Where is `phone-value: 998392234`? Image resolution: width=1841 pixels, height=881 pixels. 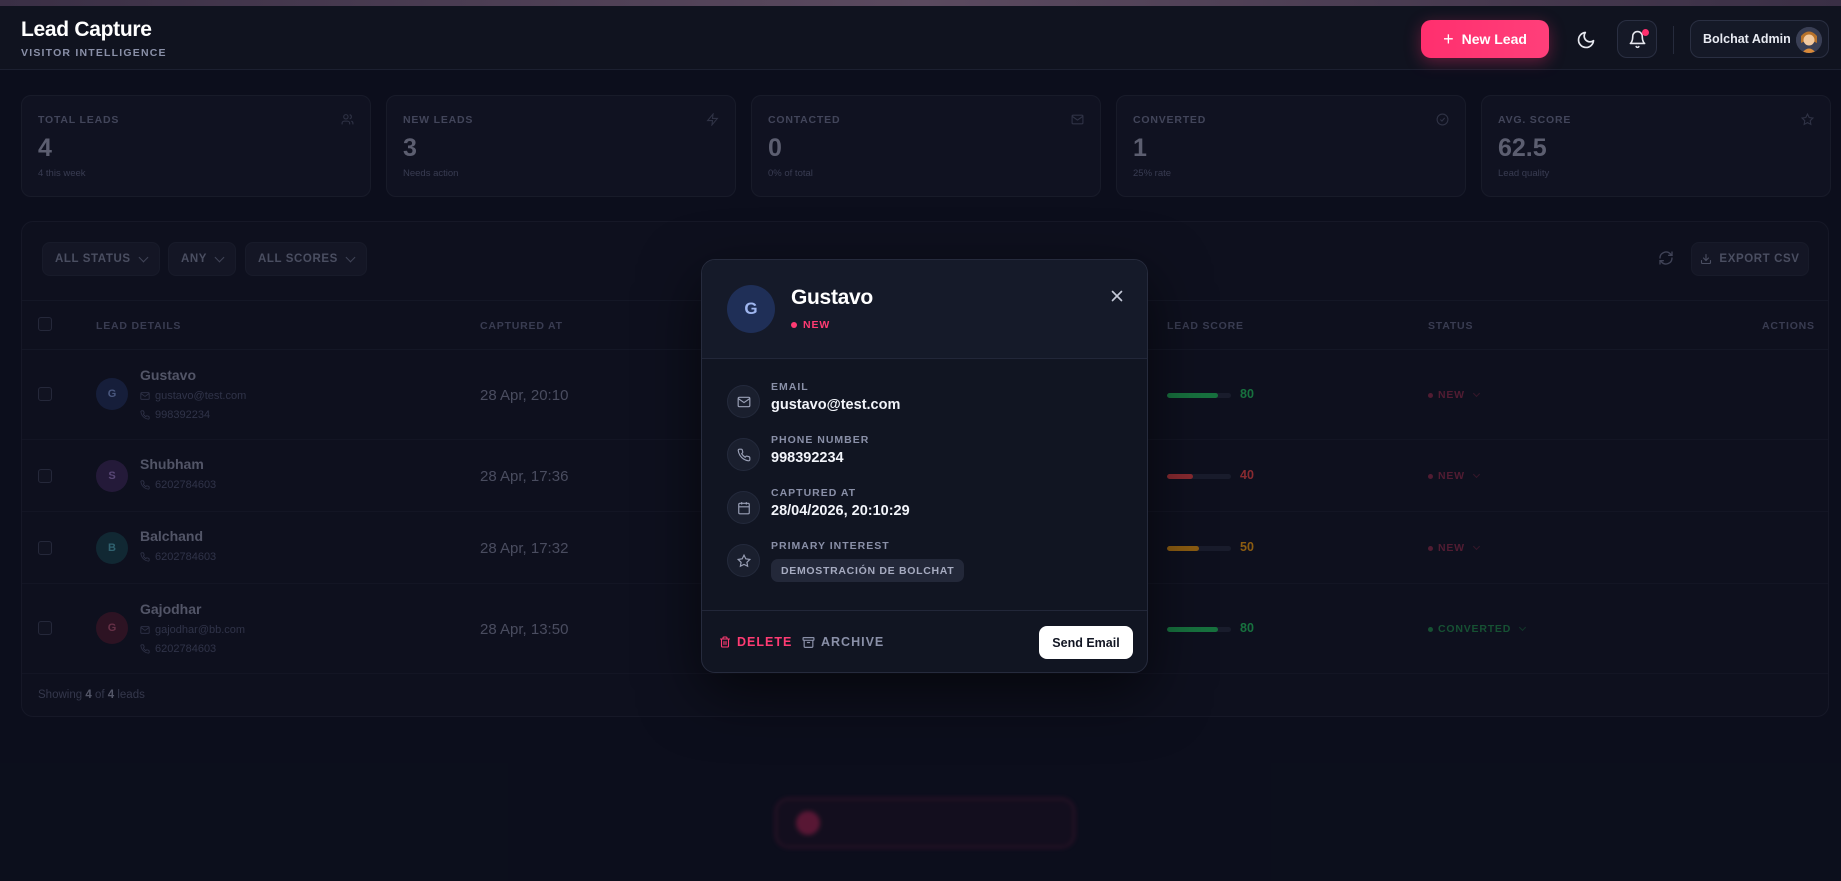
phone-value: 998392234 is located at coordinates (807, 458).